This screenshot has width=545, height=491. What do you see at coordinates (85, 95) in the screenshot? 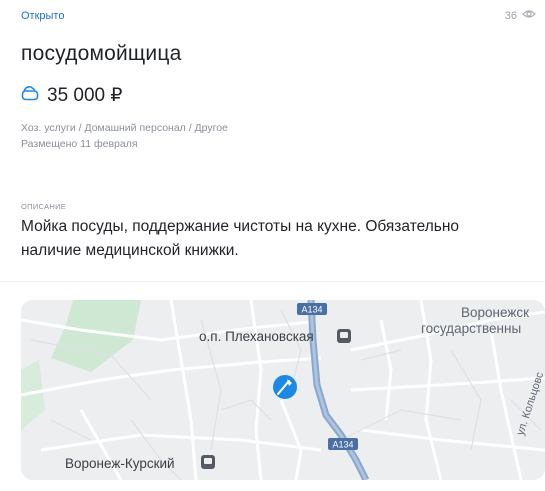
I see `salary-value: 35 000 ₽` at bounding box center [85, 95].